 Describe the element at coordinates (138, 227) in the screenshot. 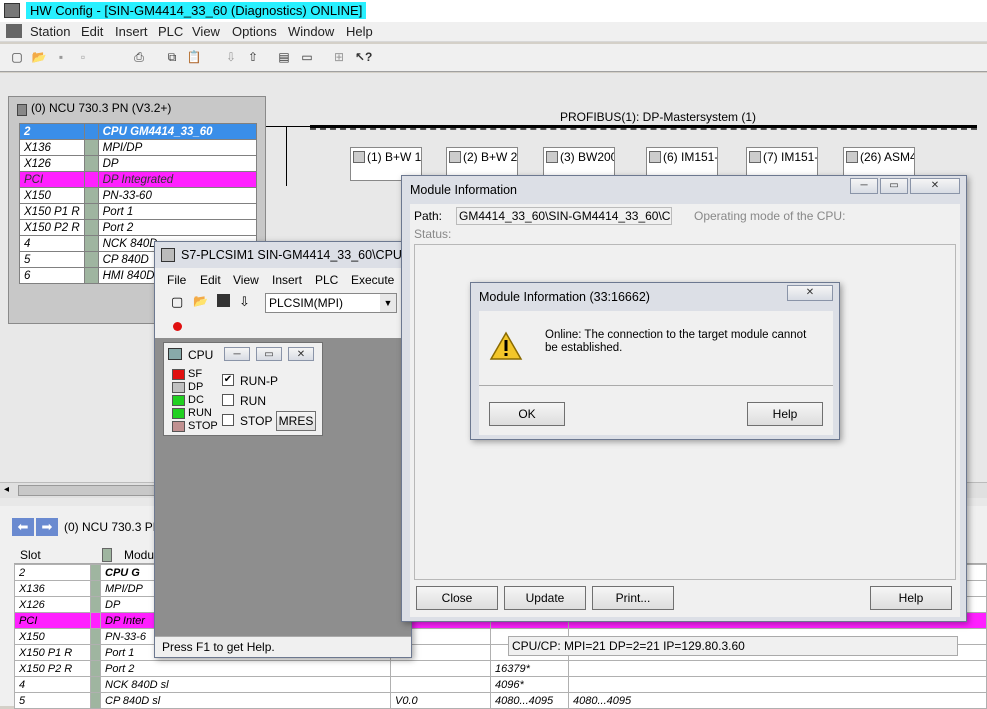

I see `rack-row: X150 P2 R Port 2` at that location.